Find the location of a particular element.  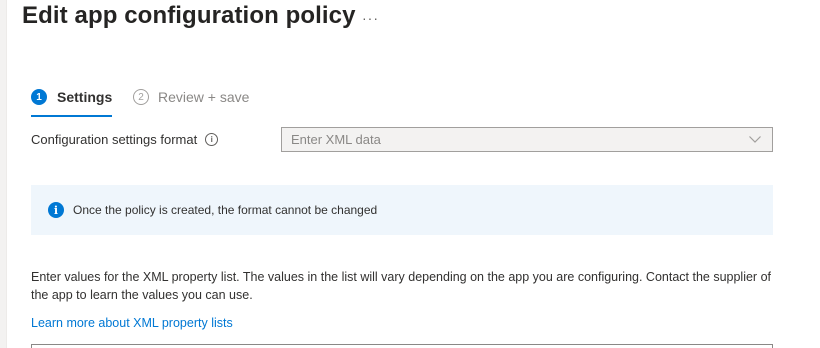

step-label: Settings is located at coordinates (85, 97).